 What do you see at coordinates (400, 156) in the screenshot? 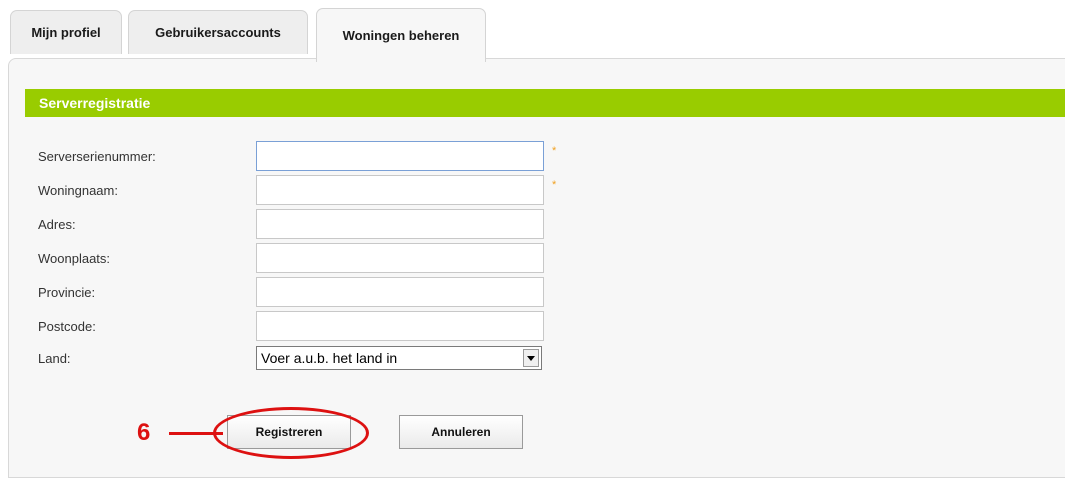
I see `serial-number-input` at bounding box center [400, 156].